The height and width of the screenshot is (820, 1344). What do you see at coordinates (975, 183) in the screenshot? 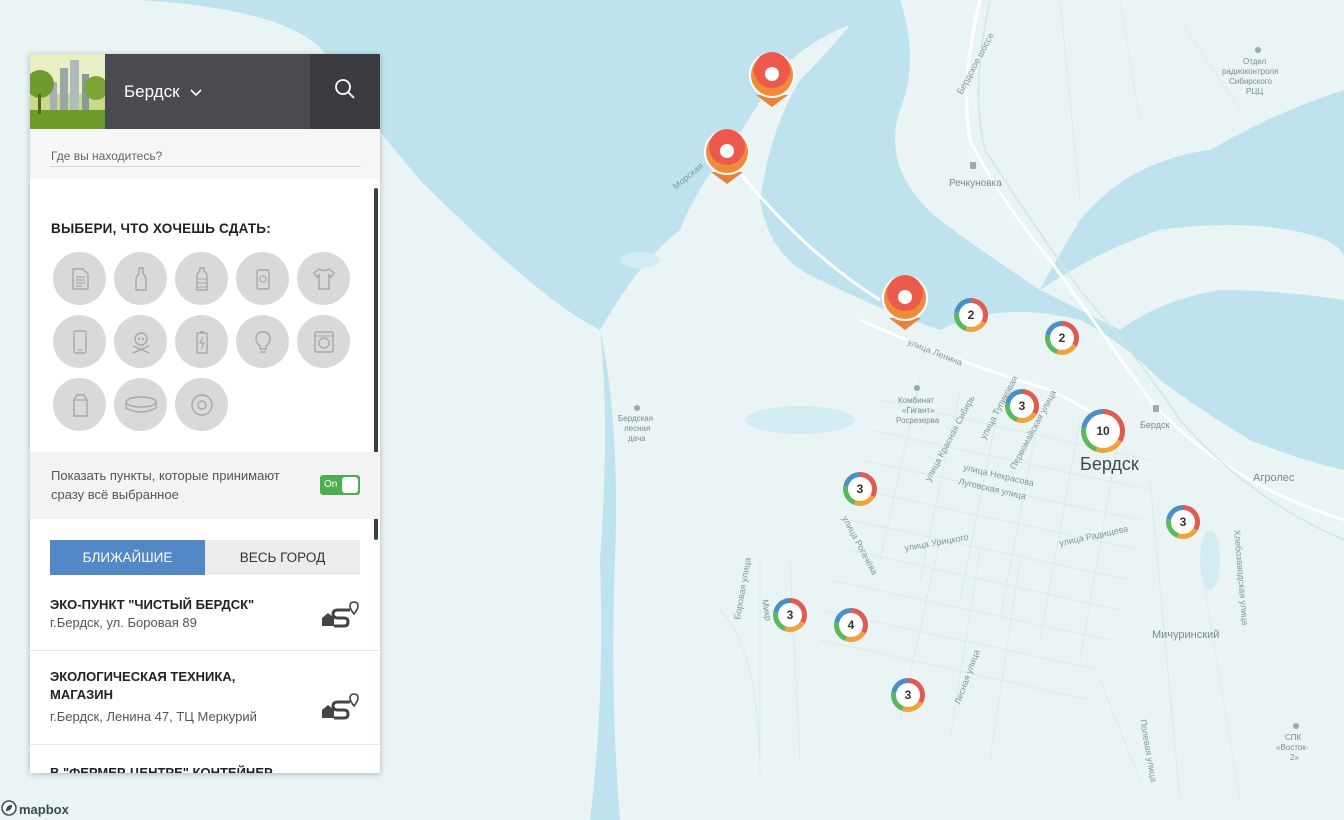
I see `label-rechkunovka: Речкуновка` at bounding box center [975, 183].